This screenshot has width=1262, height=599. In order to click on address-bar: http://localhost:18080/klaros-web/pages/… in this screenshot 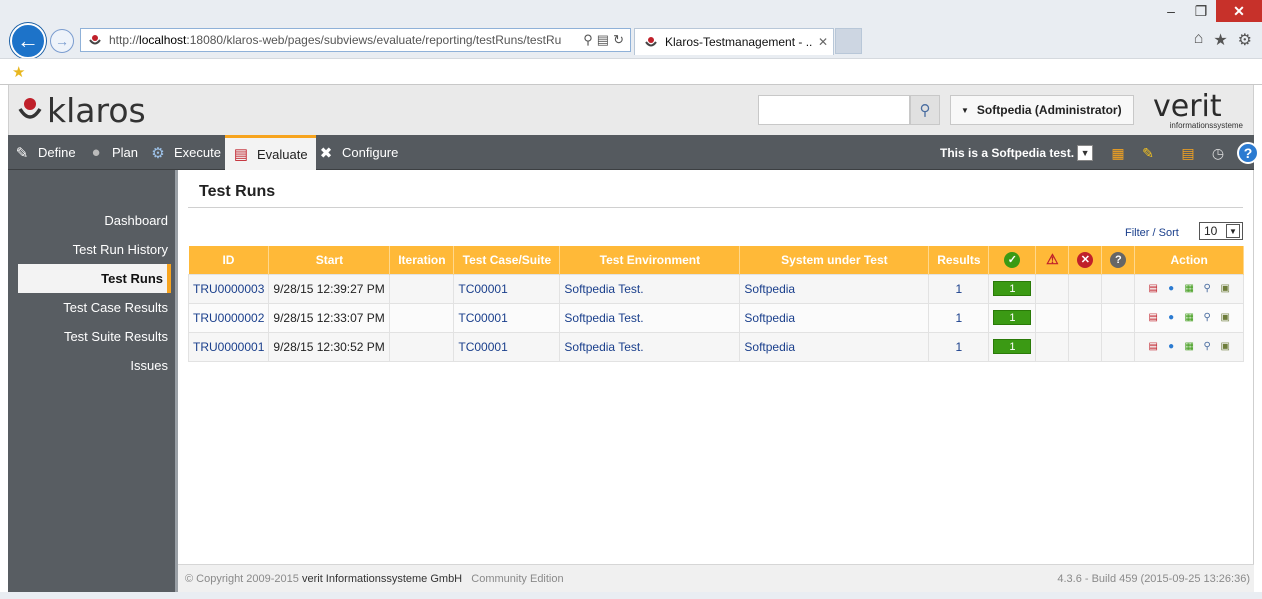, I will do `click(355, 40)`.